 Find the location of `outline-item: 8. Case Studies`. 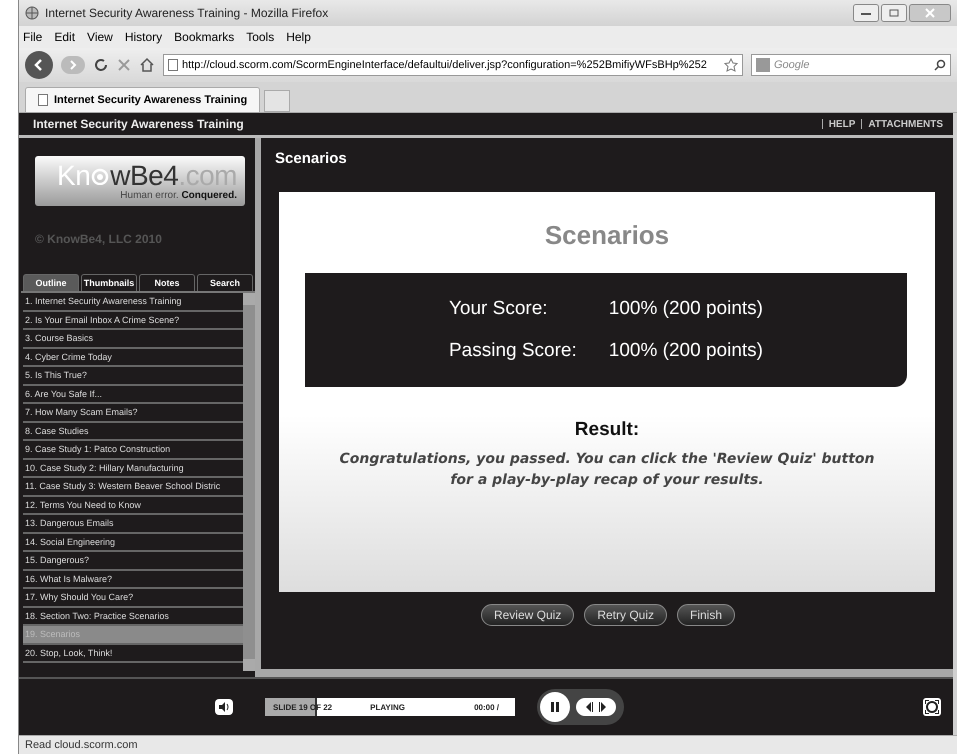

outline-item: 8. Case Studies is located at coordinates (133, 431).